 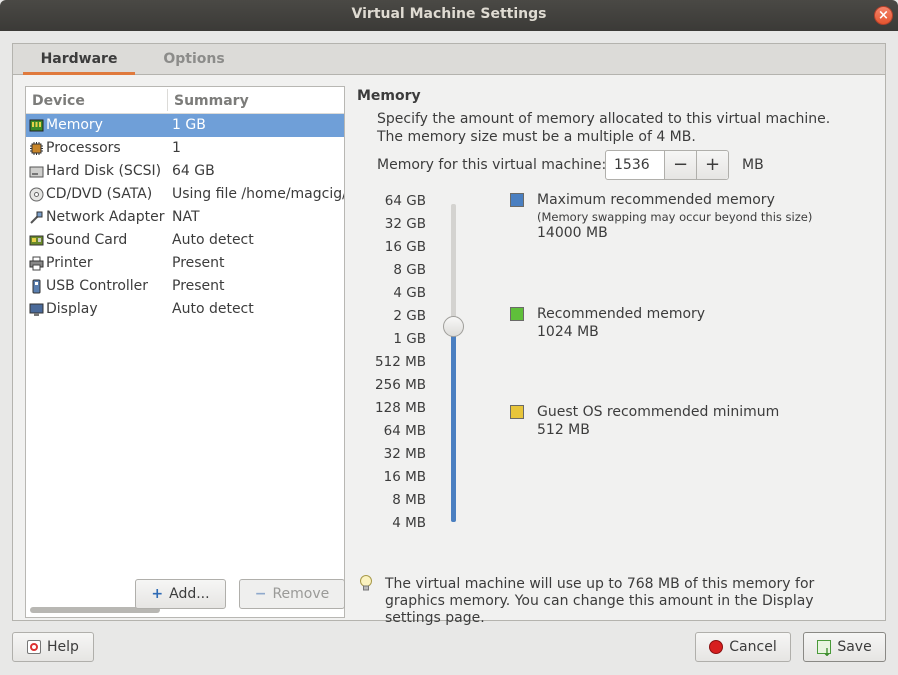 I want to click on processor-icon, so click(x=36, y=148).